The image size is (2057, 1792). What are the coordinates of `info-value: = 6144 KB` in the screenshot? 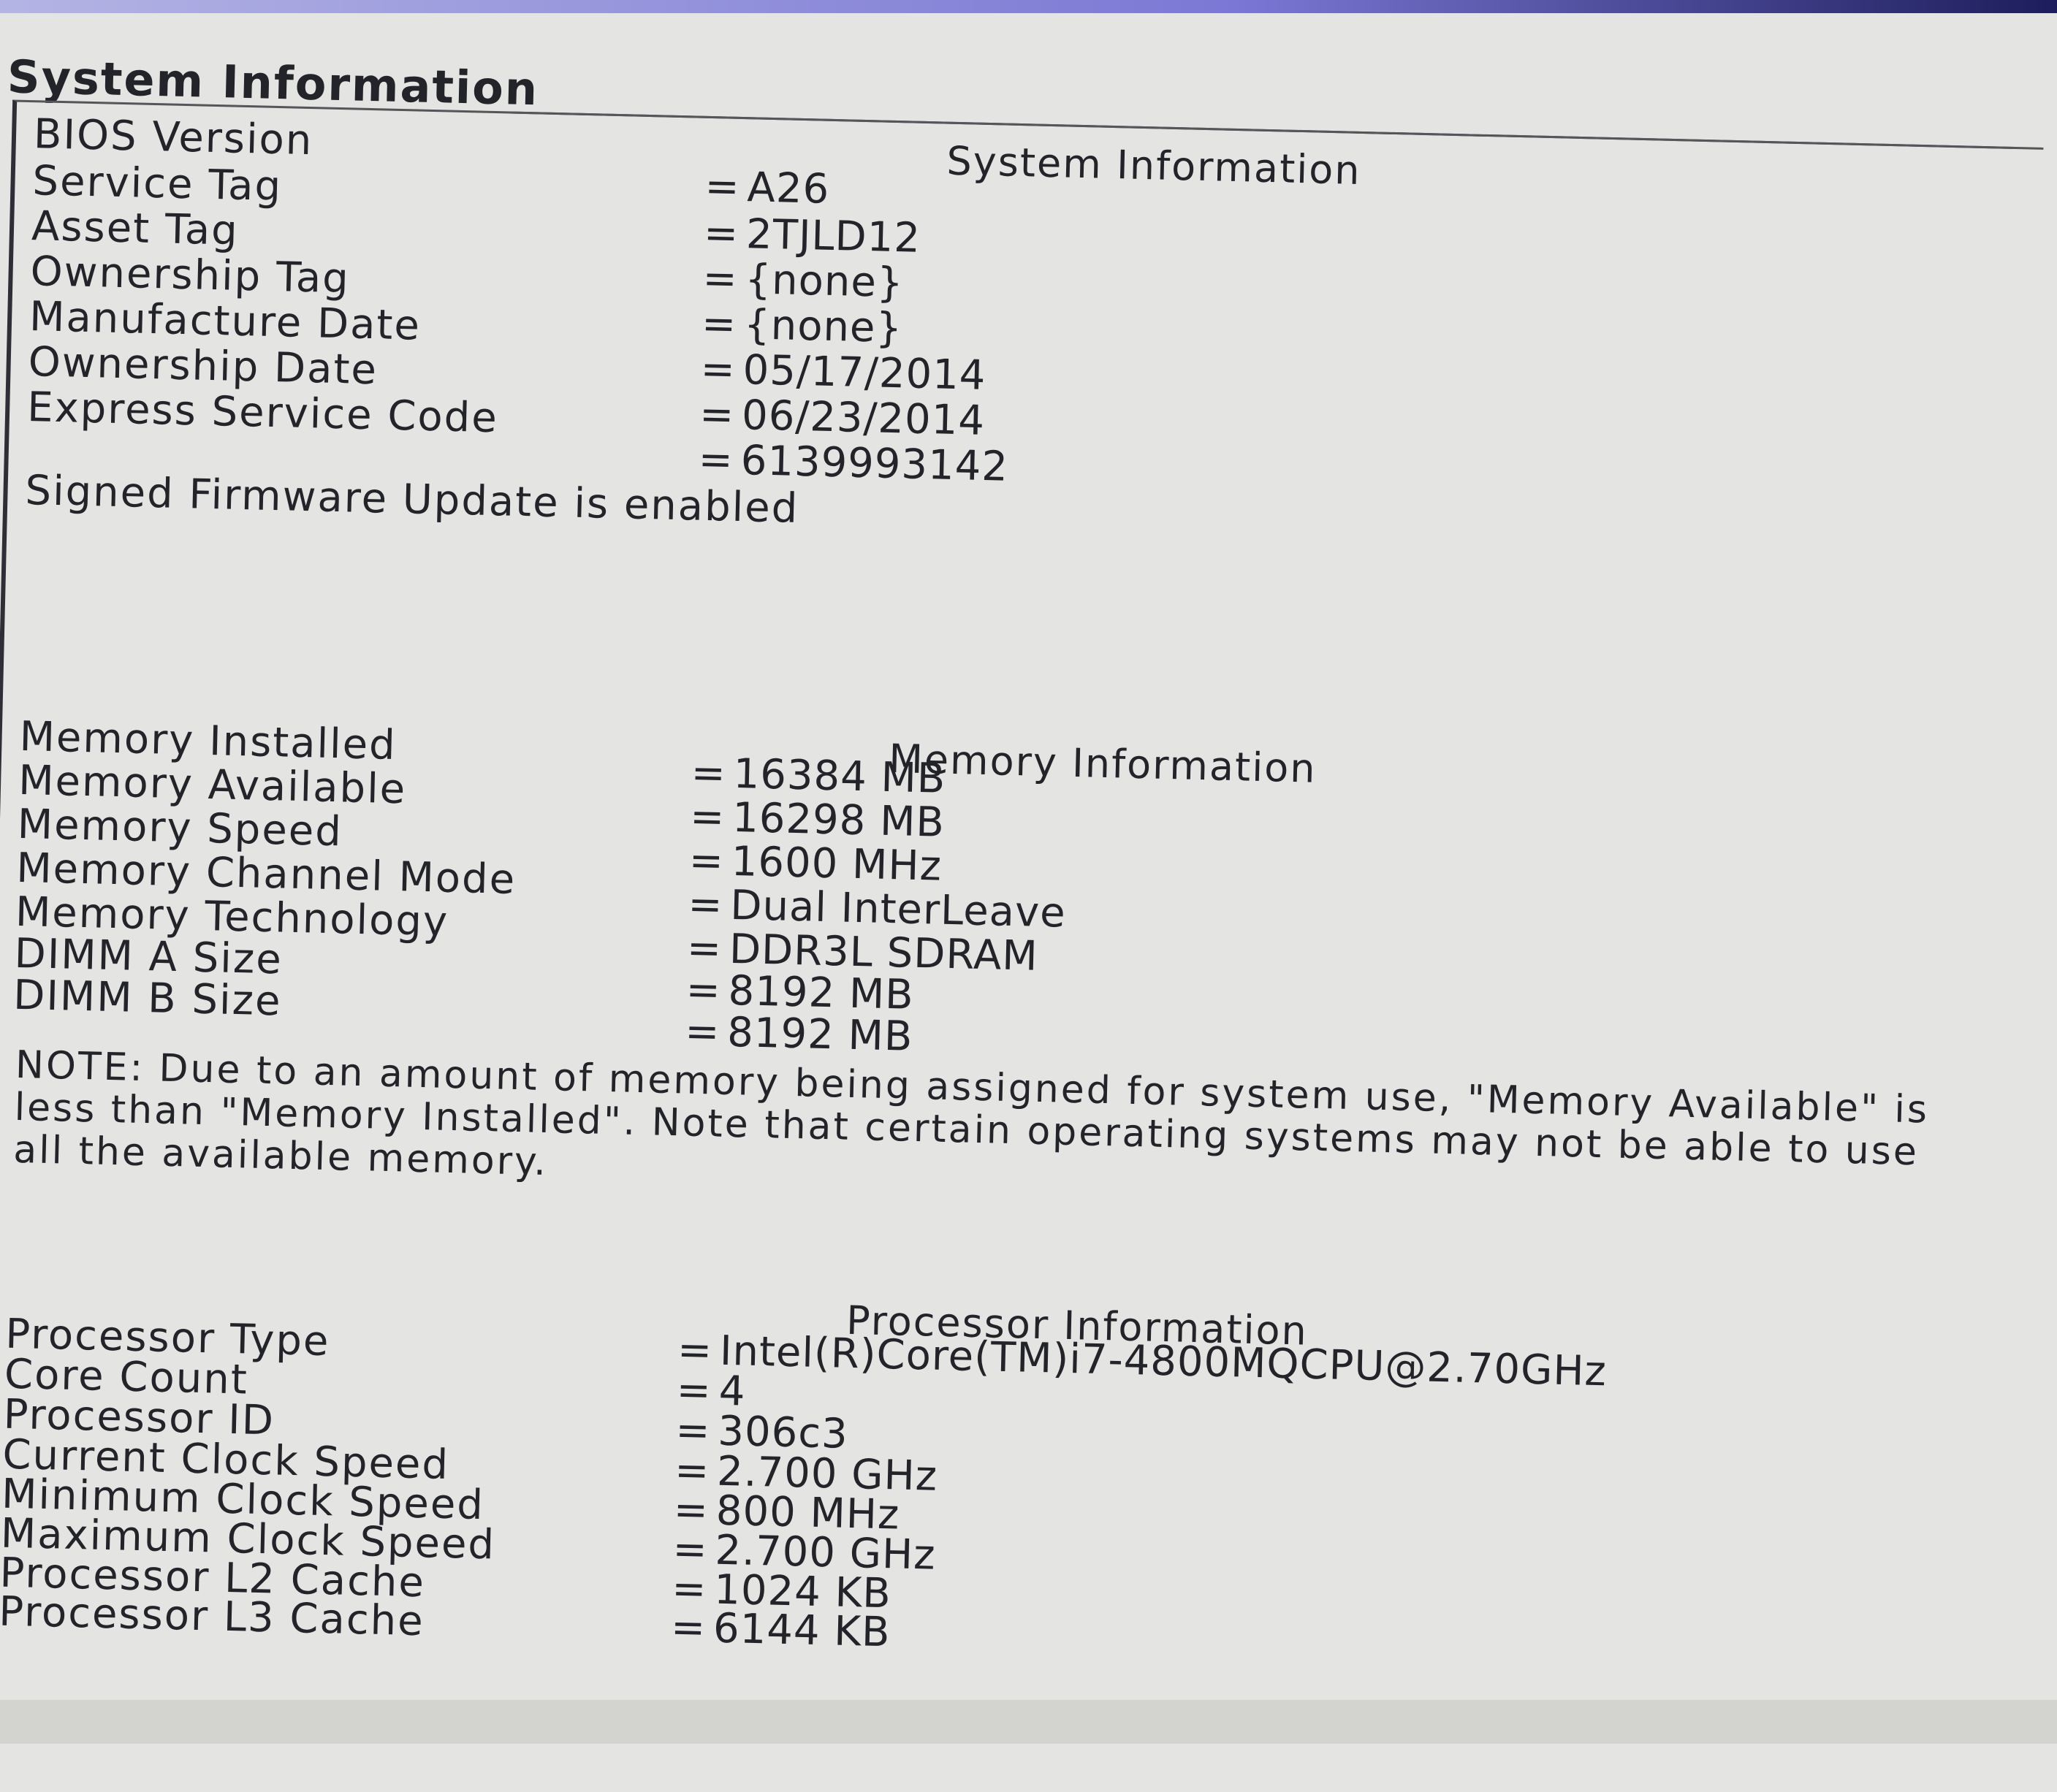 It's located at (780, 1630).